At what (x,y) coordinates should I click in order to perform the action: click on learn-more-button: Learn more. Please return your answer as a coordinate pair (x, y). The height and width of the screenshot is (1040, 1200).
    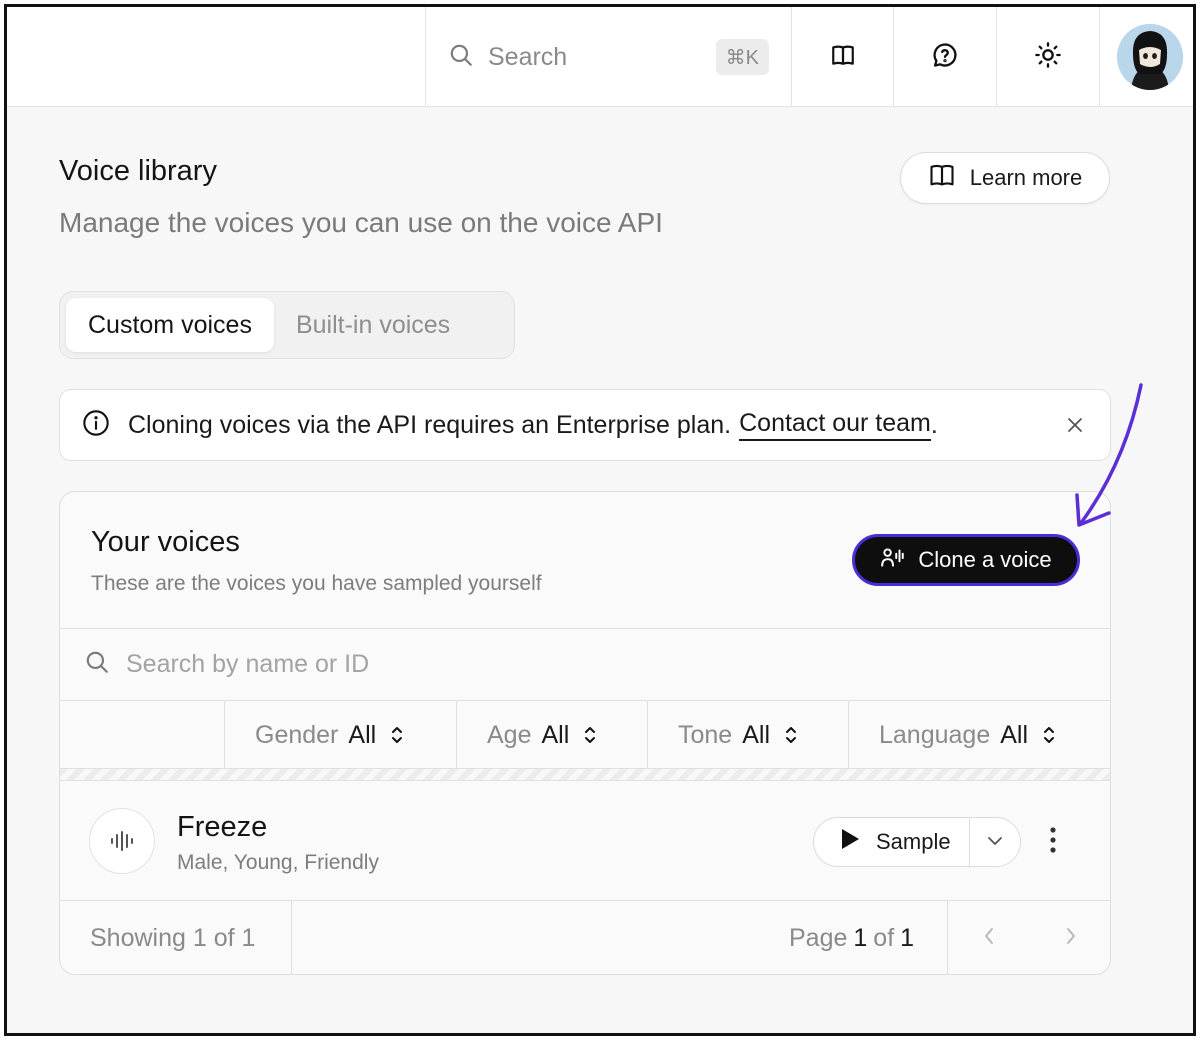
    Looking at the image, I should click on (1005, 178).